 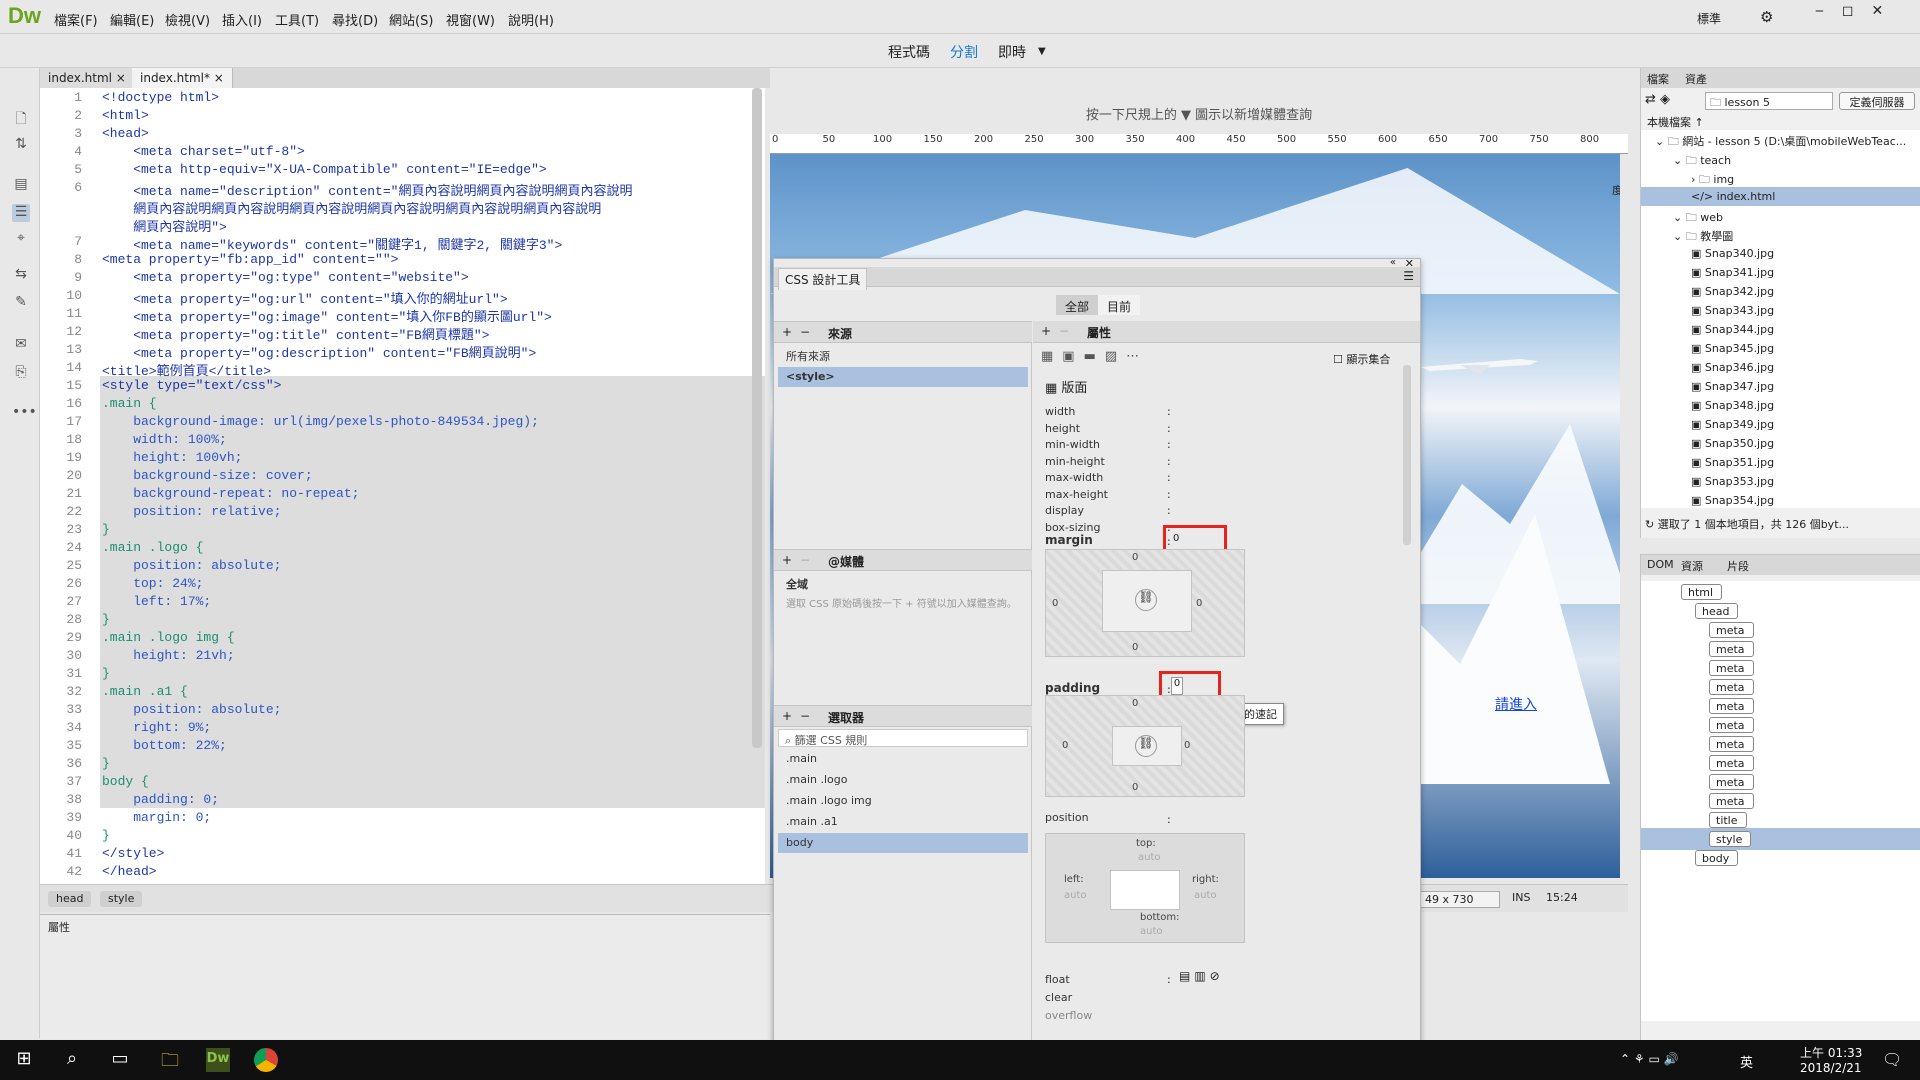 What do you see at coordinates (903, 738) in the screenshot?
I see `selector-filter-input: ⌕ 篩選 CSS 規則` at bounding box center [903, 738].